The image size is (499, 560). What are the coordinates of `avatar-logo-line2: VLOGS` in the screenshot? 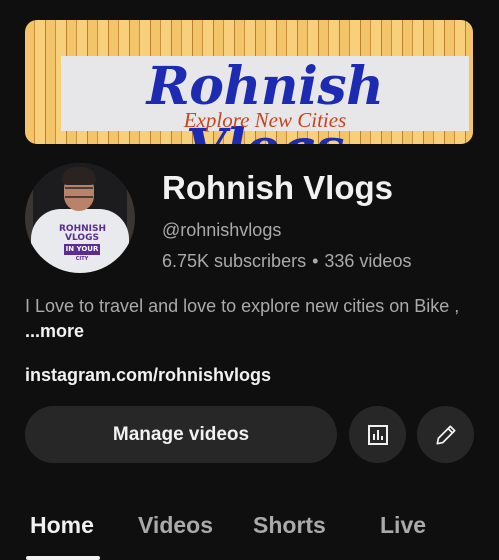 It's located at (82, 238).